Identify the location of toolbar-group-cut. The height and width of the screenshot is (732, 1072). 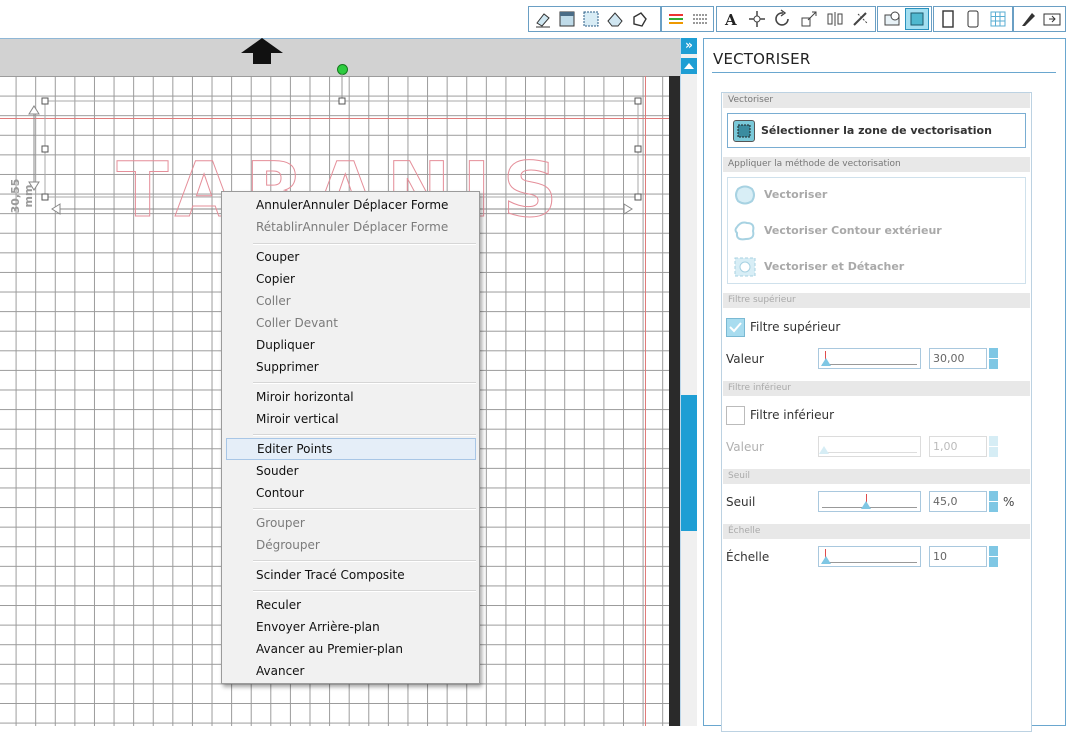
(1039, 19).